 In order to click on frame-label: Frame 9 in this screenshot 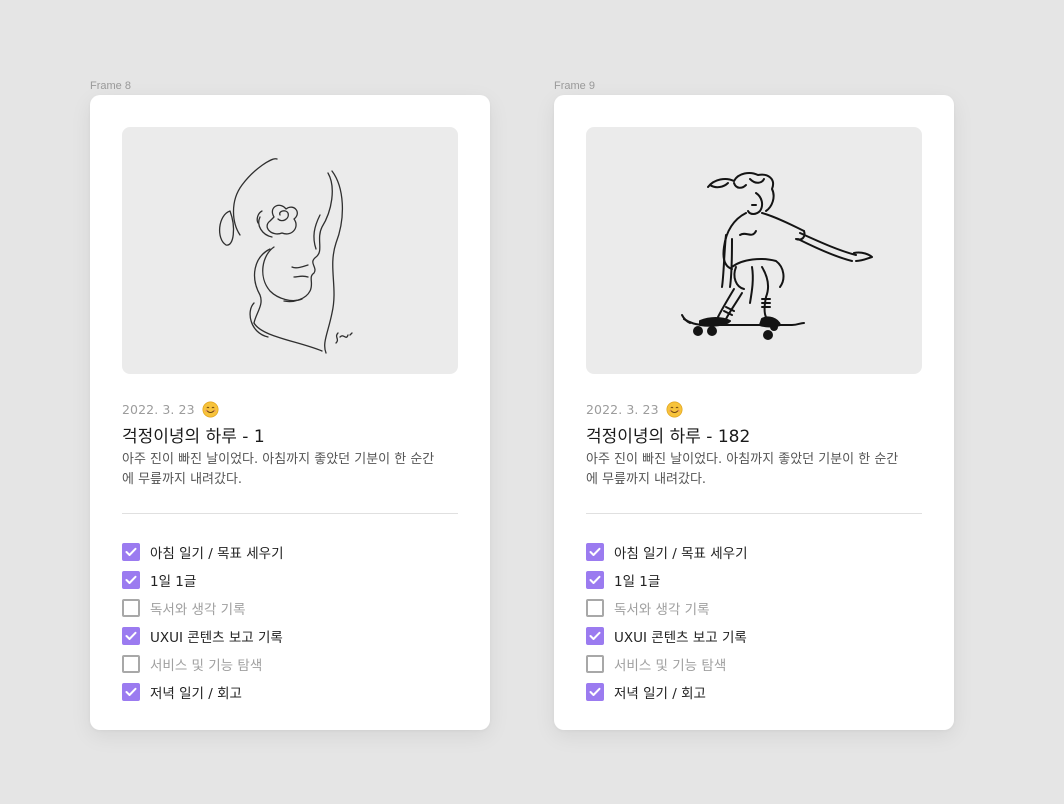, I will do `click(574, 86)`.